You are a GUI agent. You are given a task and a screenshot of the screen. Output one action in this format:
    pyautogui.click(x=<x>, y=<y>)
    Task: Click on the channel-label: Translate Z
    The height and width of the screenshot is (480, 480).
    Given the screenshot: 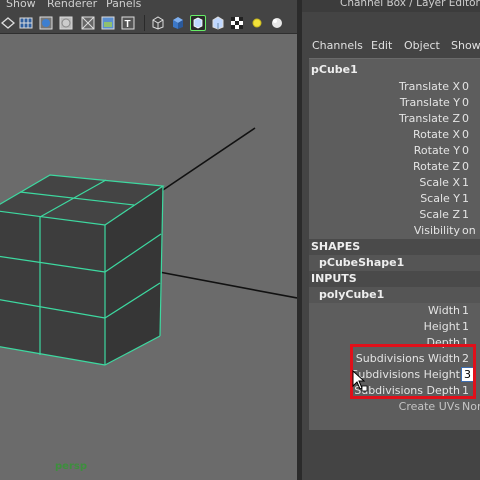 What is the action you would take?
    pyautogui.click(x=429, y=118)
    